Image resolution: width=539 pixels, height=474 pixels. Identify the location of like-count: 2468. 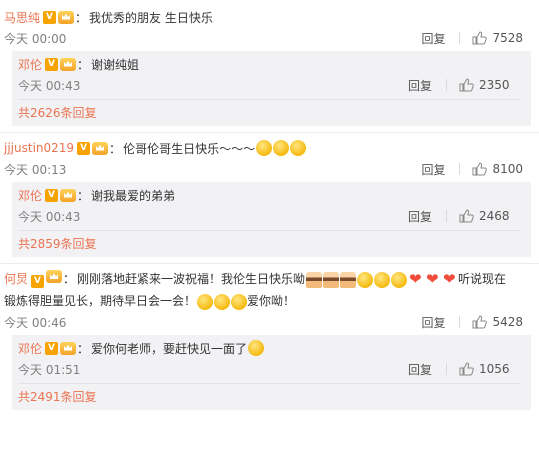
(494, 216).